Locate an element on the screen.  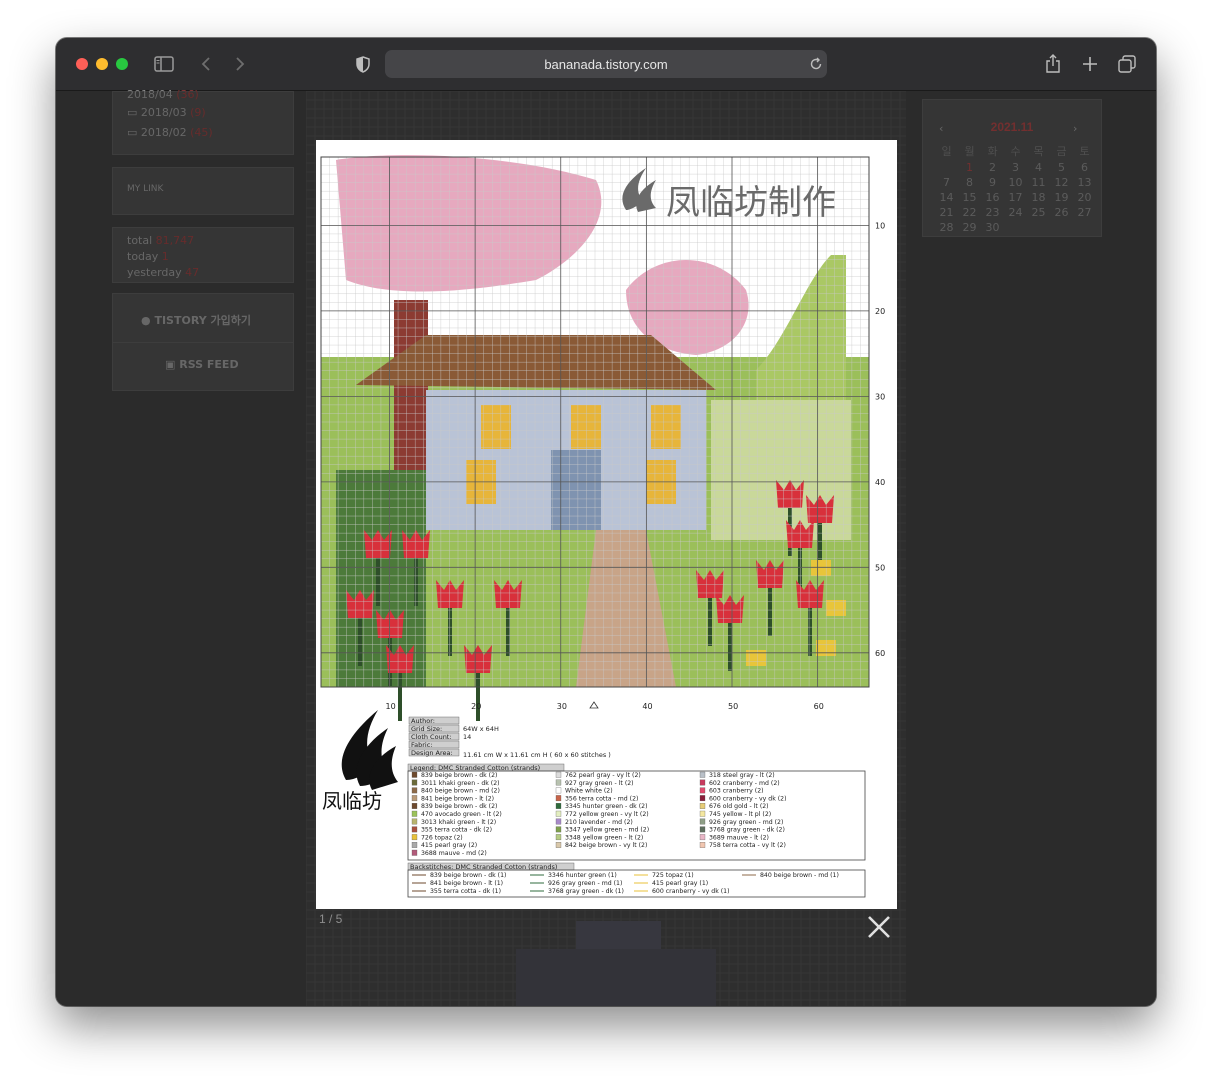
new-tab-icon is located at coordinates (1090, 64).